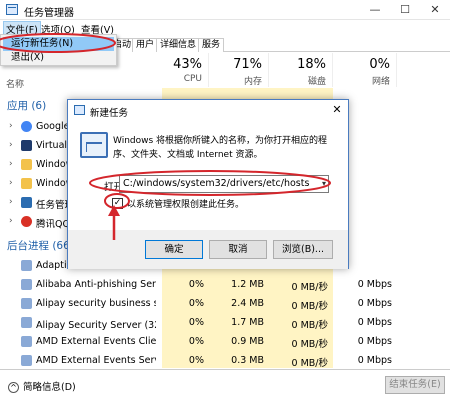 This screenshot has height=401, width=450. Describe the element at coordinates (38, 246) in the screenshot. I see `group-title-background: 后台进程 (66` at that location.